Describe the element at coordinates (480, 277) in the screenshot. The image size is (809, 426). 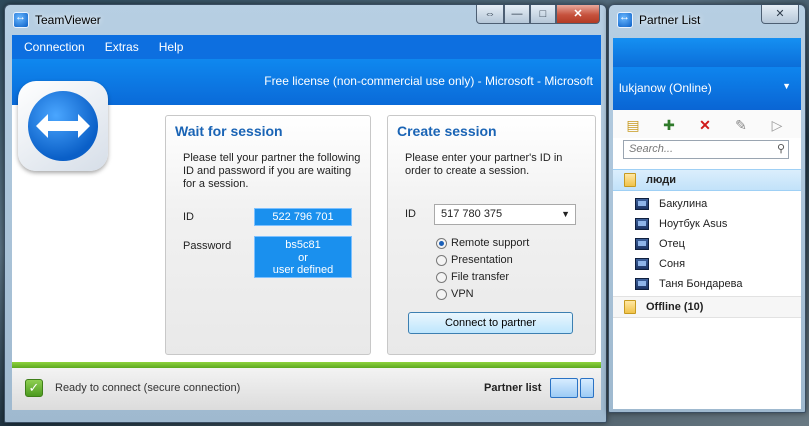
I see `mode-label: File transfer` at that location.